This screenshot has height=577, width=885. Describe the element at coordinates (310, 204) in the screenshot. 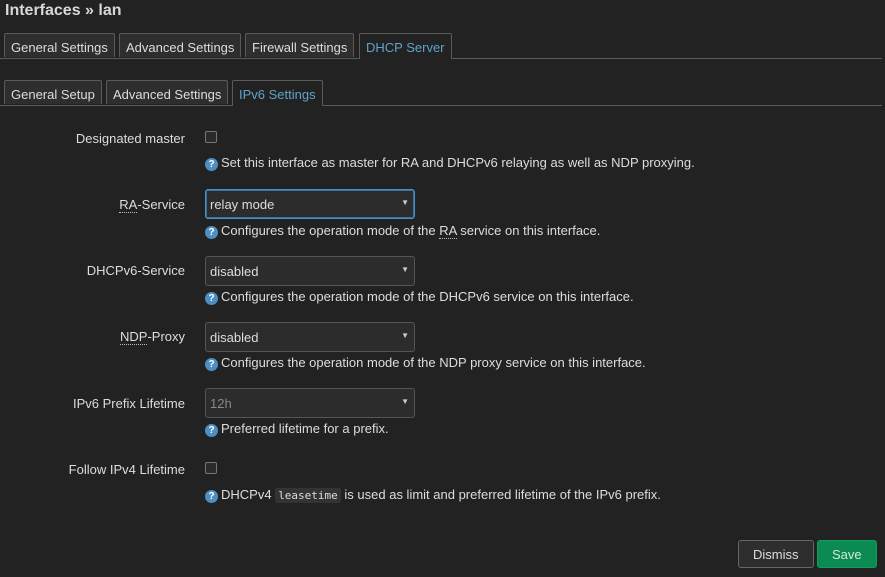

I see `ra-service-select: relay mode ▼` at that location.